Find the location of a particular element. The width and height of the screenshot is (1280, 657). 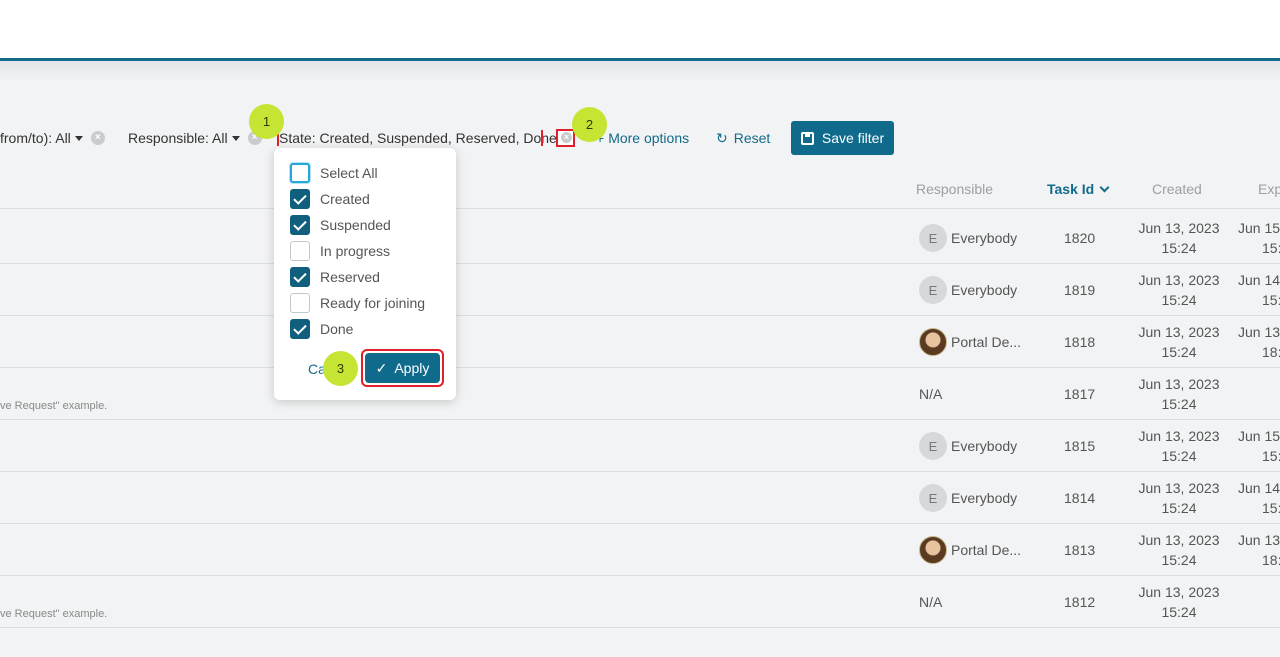

row-task-id: 1813 is located at coordinates (1080, 550).